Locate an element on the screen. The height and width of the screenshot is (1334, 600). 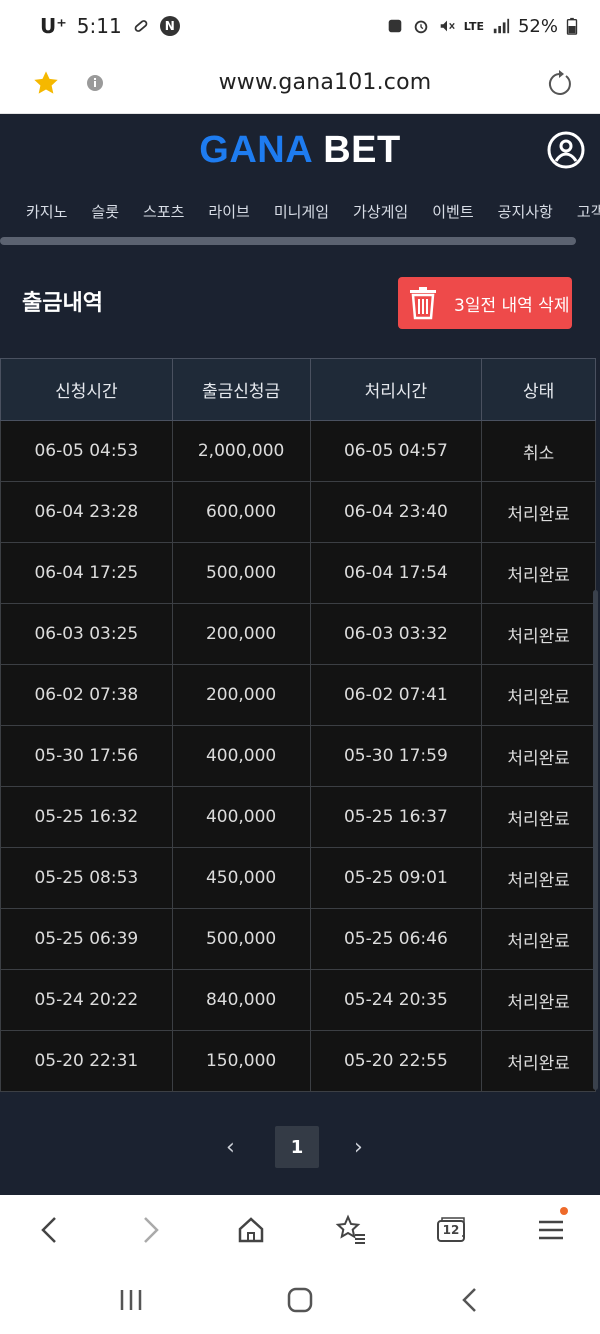
nav-casino: 카지노 is located at coordinates (46, 211).